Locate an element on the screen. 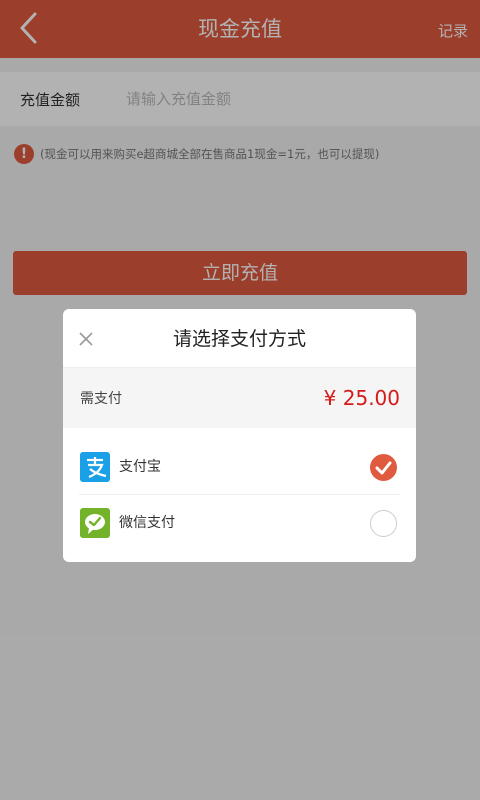  modal-header: 请选择支付方式 is located at coordinates (239, 338).